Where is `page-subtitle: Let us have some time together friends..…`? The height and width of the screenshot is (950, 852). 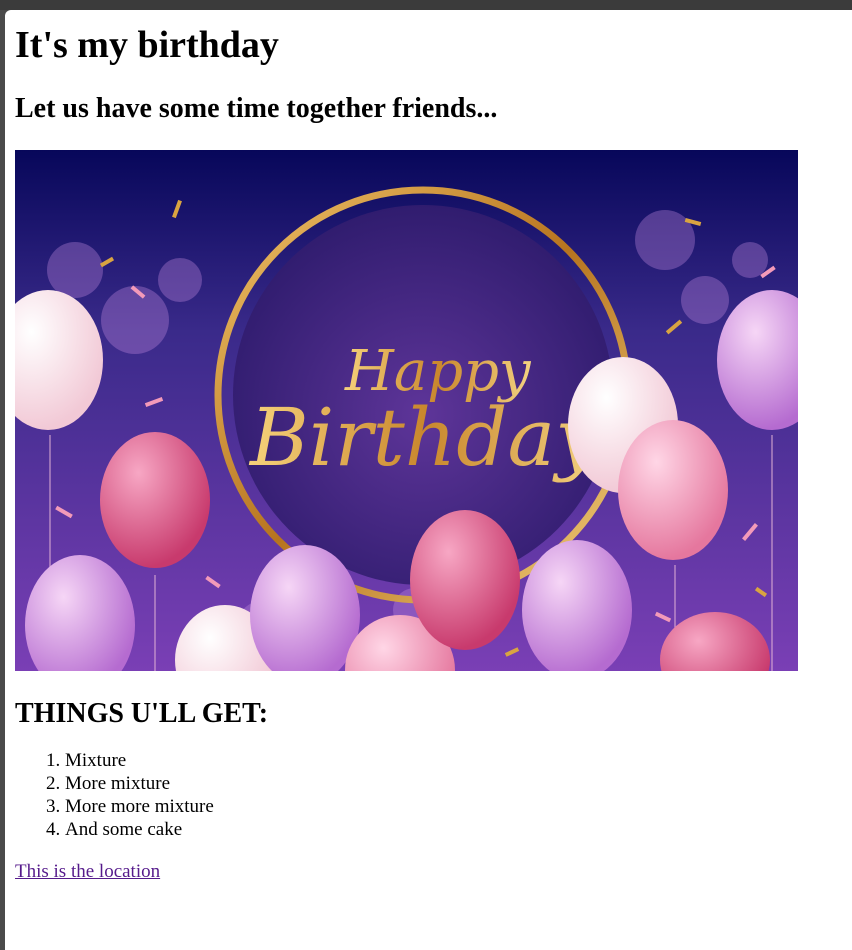 page-subtitle: Let us have some time together friends..… is located at coordinates (256, 108).